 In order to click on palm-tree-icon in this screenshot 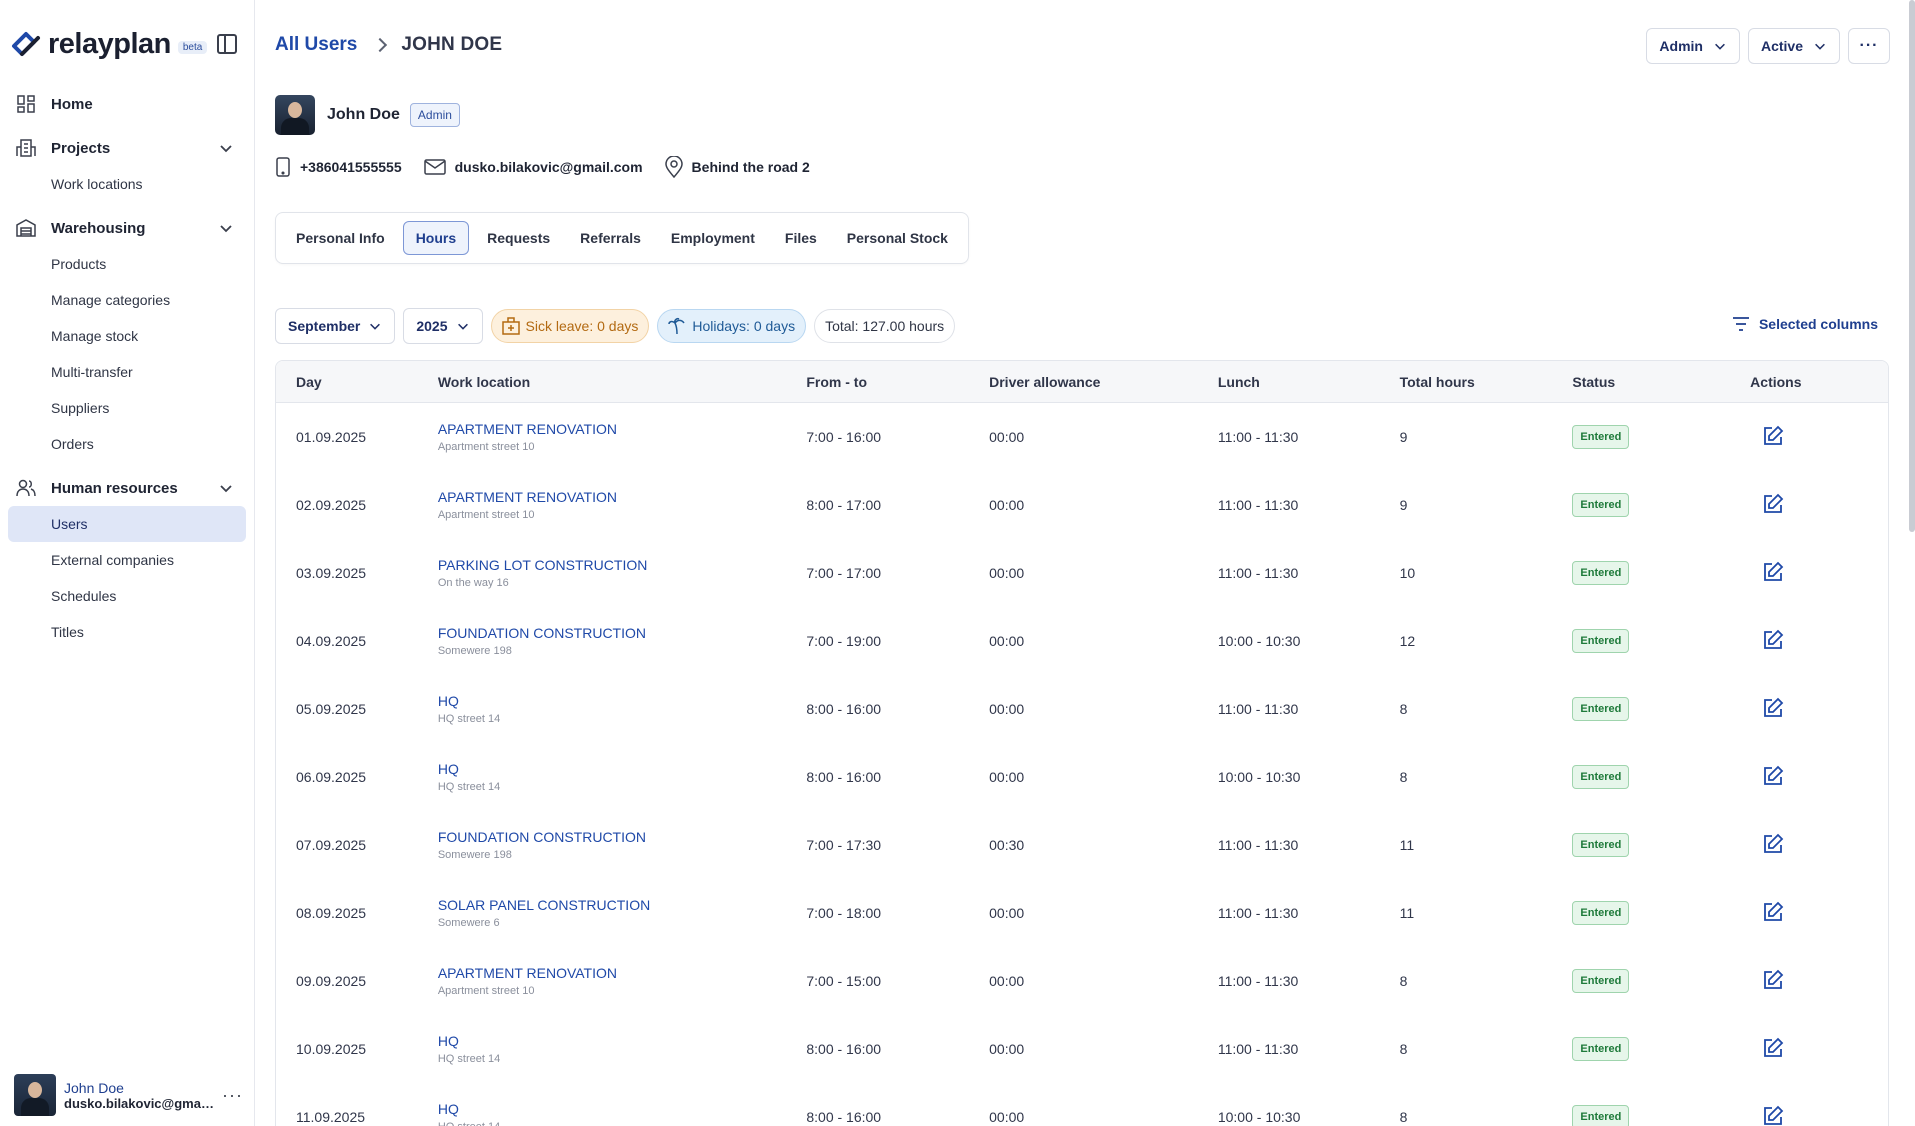, I will do `click(676, 326)`.